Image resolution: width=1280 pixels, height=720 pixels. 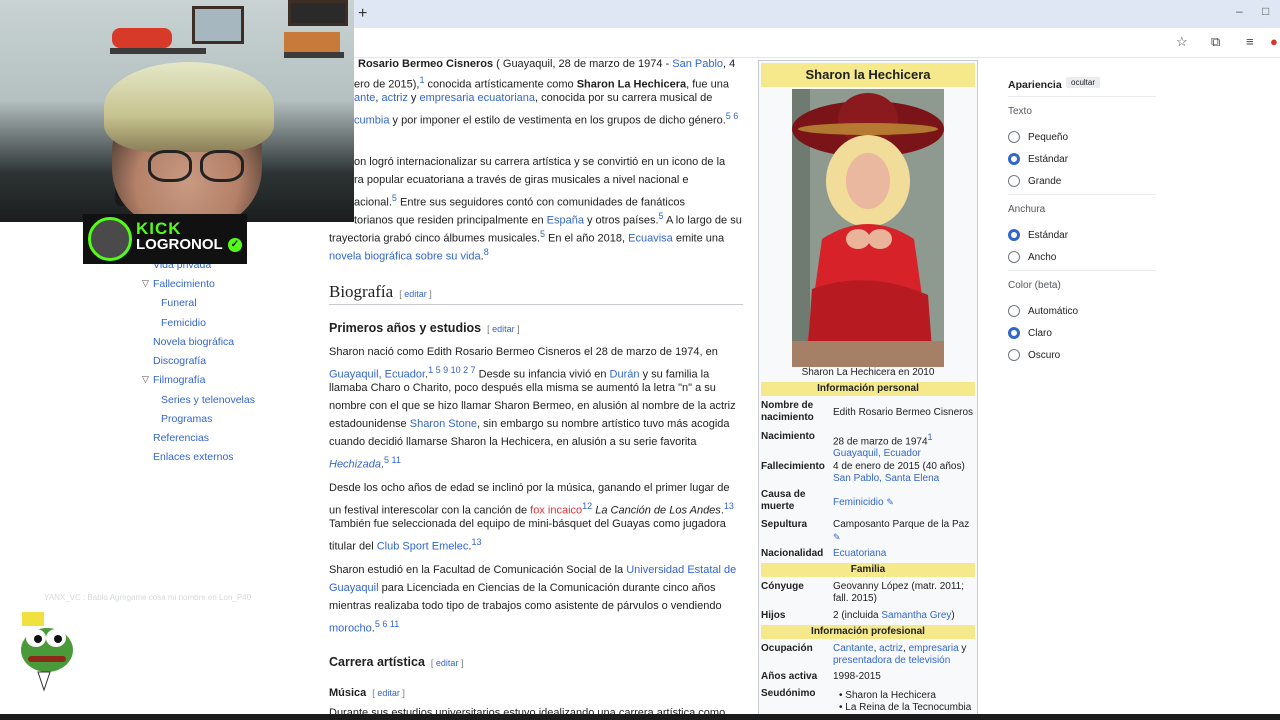 I want to click on radio-color-oscuro: Oscuro, so click(x=1034, y=355).